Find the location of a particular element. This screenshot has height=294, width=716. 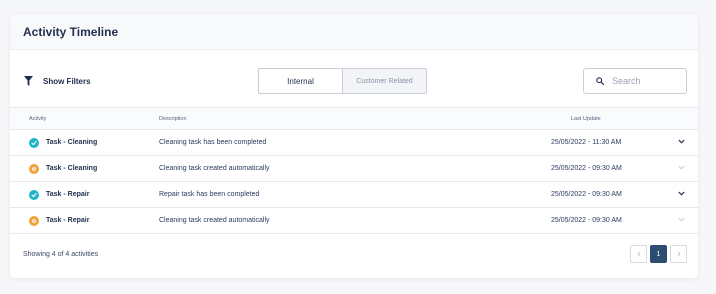

column-header-activity: Activity is located at coordinates (84, 118).